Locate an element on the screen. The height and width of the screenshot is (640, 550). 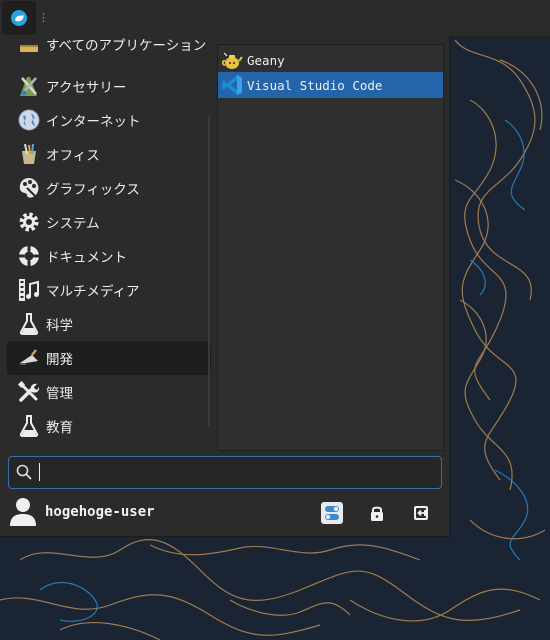
category-label: 開発 is located at coordinates (59, 360).